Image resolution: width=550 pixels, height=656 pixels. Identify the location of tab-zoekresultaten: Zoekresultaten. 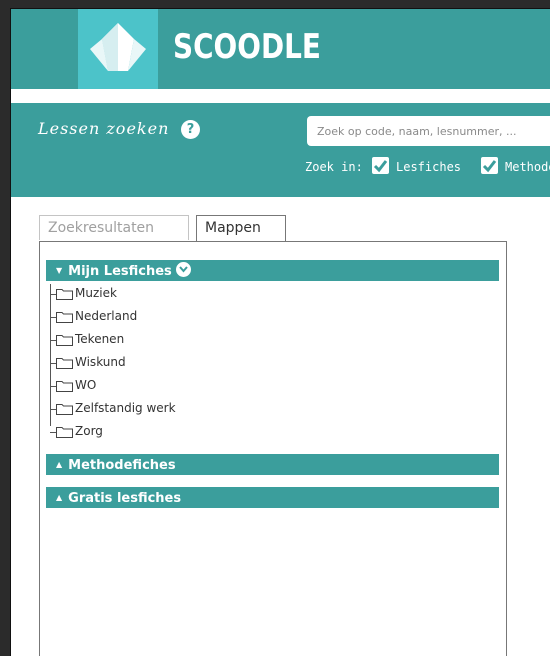
(114, 227).